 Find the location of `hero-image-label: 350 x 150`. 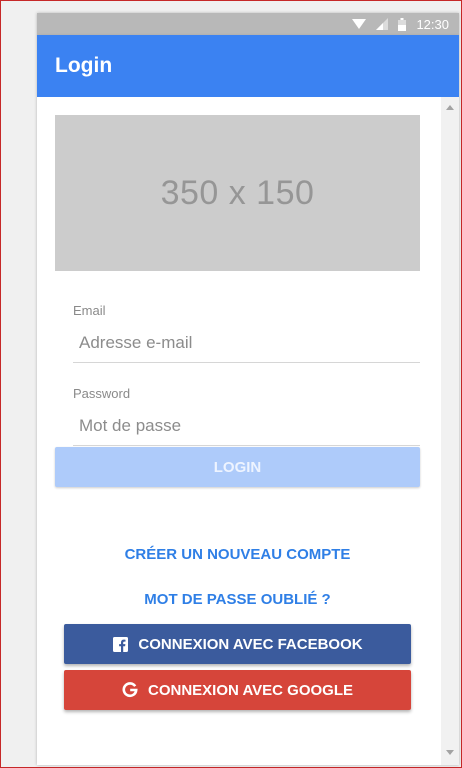

hero-image-label: 350 x 150 is located at coordinates (237, 192).